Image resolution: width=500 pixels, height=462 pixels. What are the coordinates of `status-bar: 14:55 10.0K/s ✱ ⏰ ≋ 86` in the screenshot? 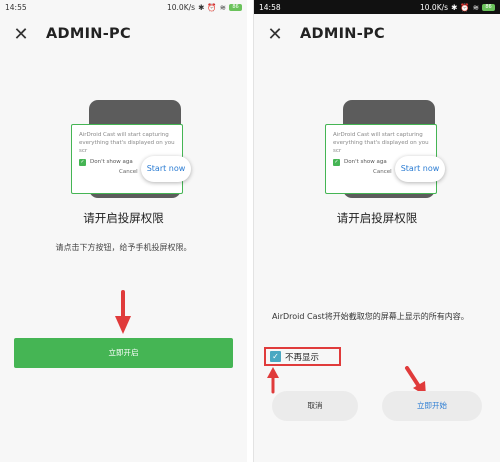 It's located at (123, 7).